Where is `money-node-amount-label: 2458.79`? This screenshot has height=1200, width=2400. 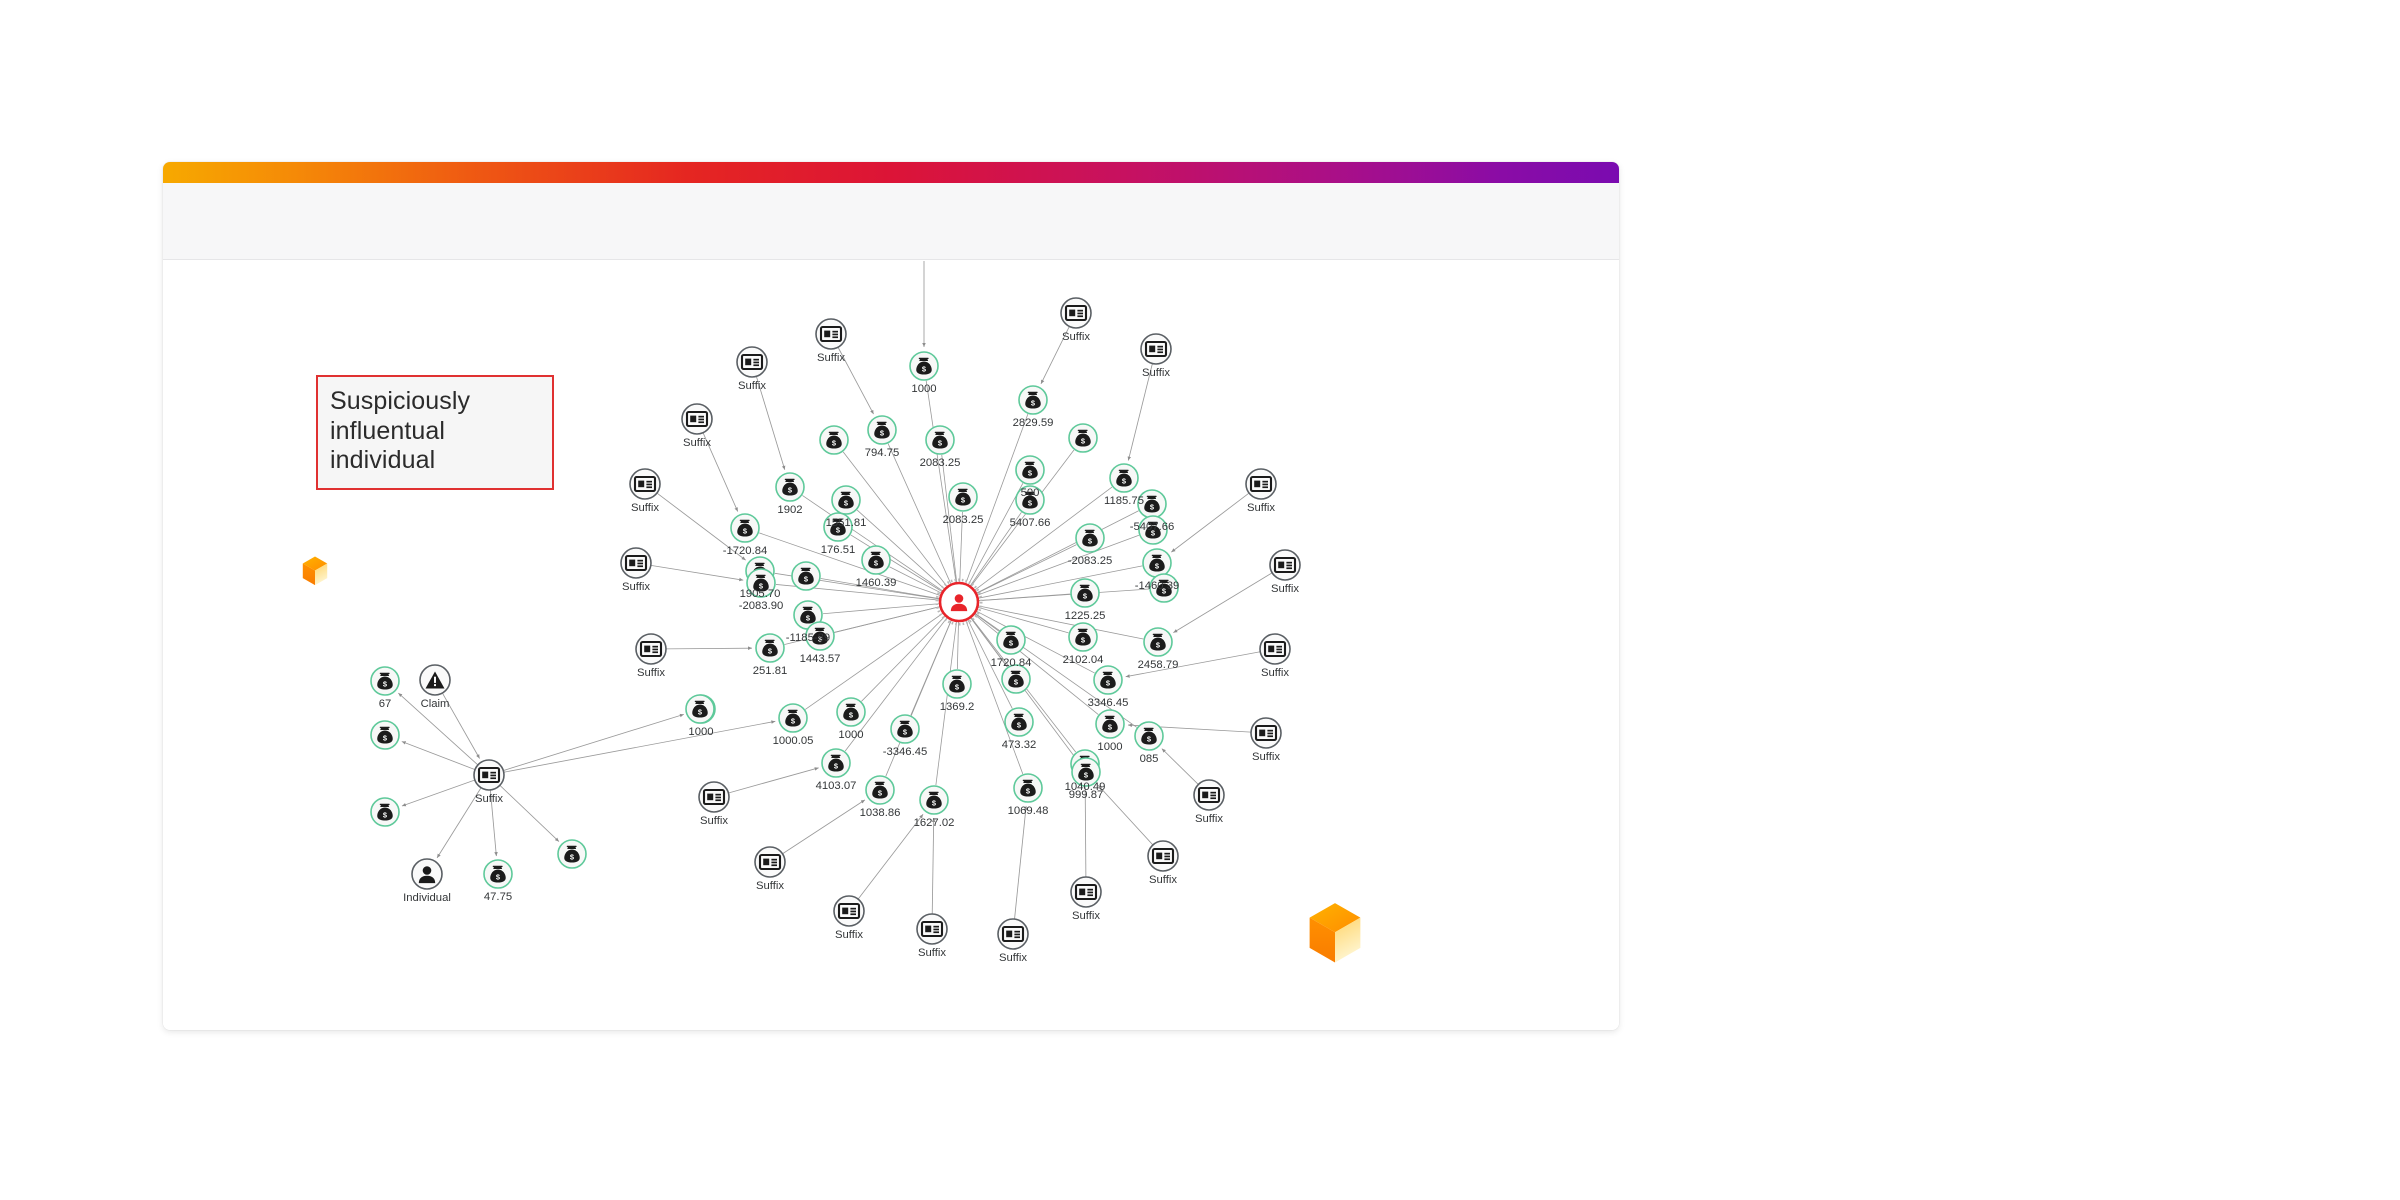
money-node-amount-label: 2458.79 is located at coordinates (1158, 665).